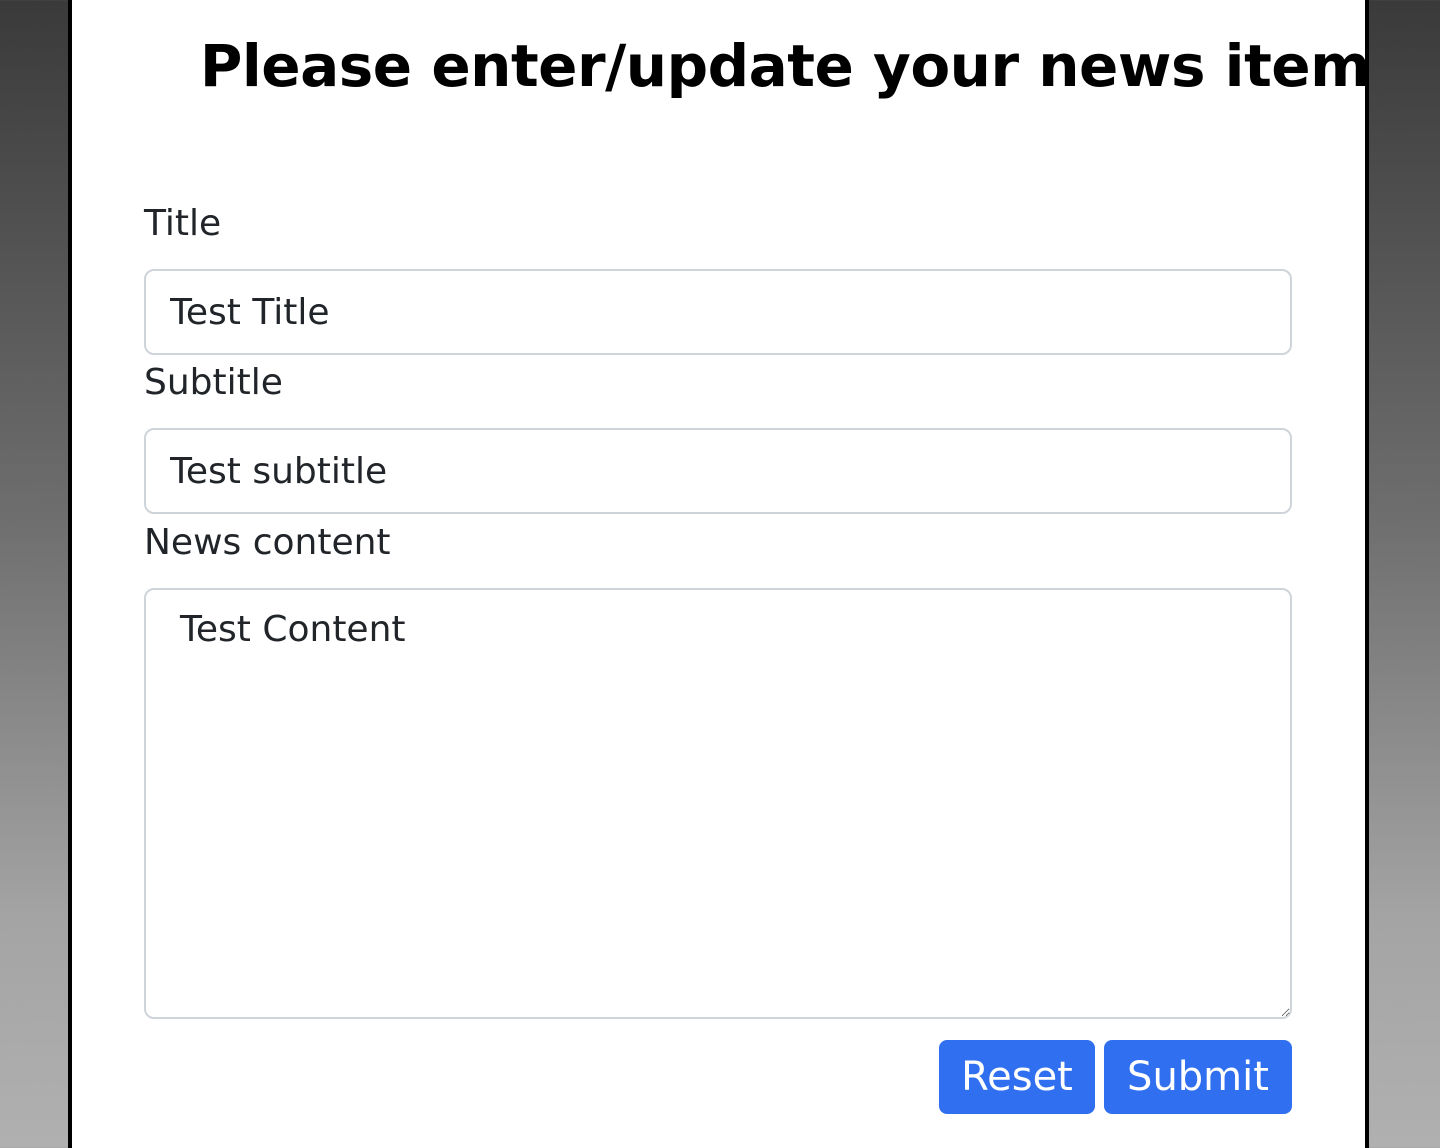 This screenshot has height=1148, width=1440. What do you see at coordinates (785, 66) in the screenshot?
I see `page-title: Please enter/update your news item` at bounding box center [785, 66].